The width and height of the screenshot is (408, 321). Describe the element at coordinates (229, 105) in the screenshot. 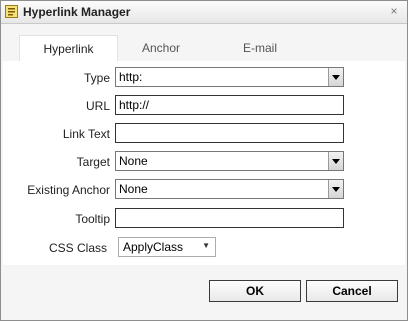

I see `url-input` at that location.